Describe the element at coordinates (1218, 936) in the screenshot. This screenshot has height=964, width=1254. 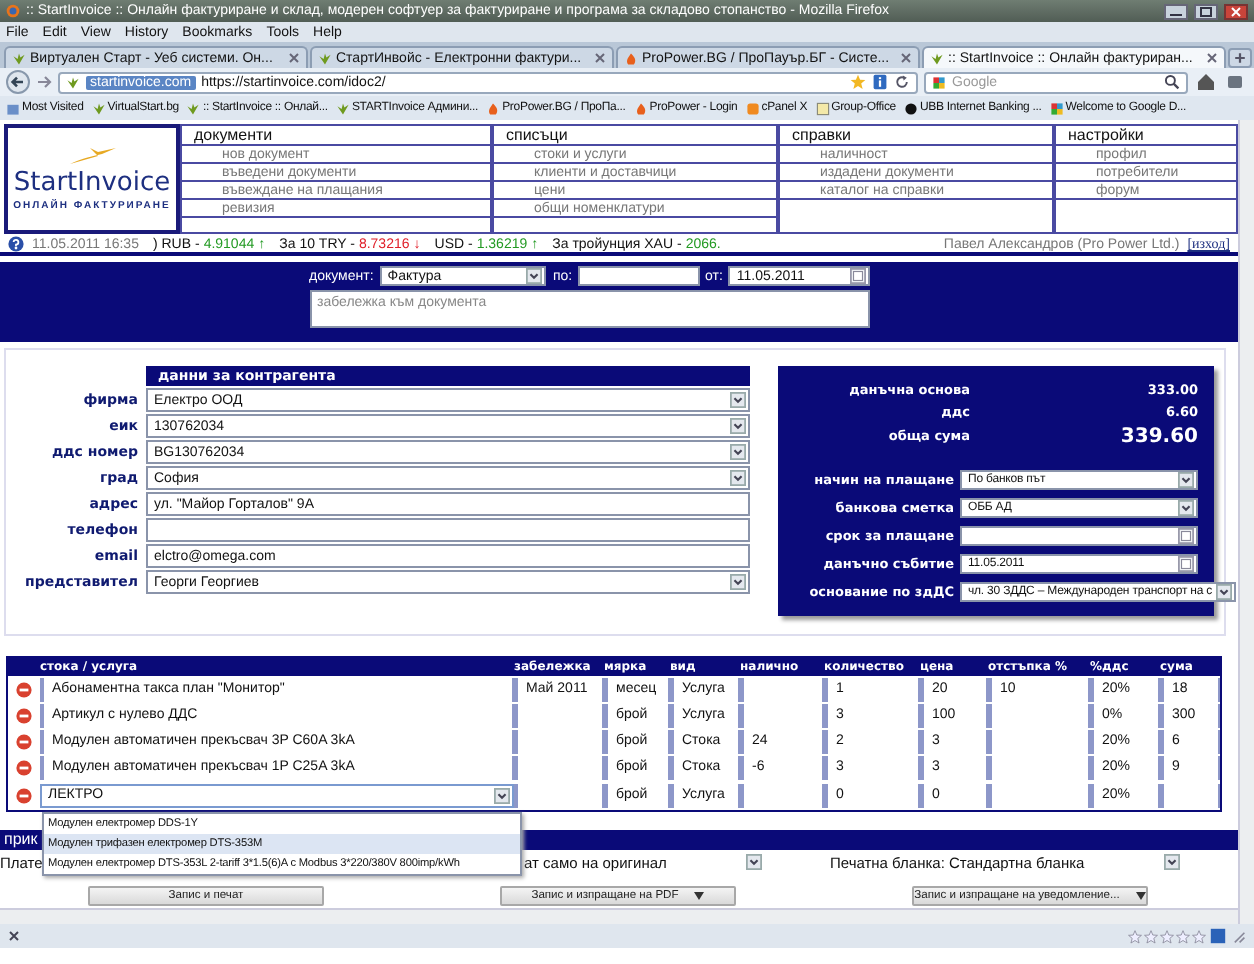
I see `addon-icon` at that location.